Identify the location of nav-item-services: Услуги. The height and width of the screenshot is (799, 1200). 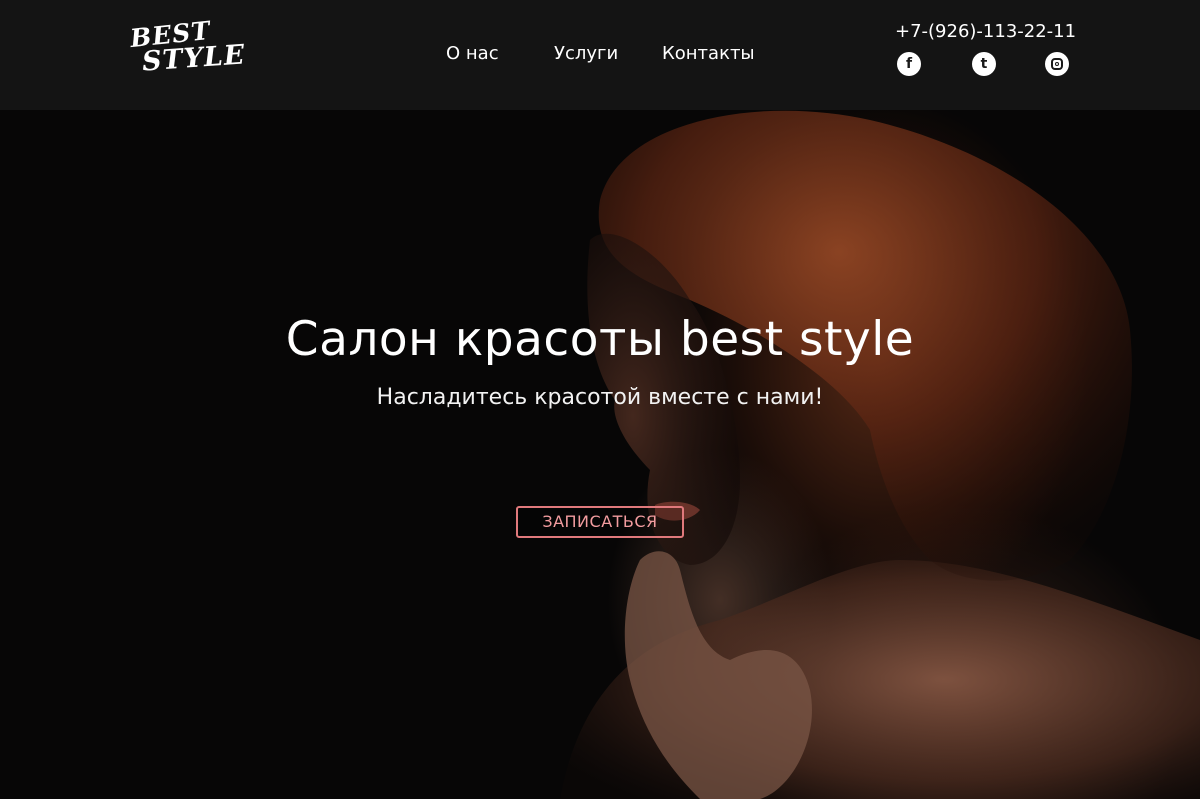
(586, 53).